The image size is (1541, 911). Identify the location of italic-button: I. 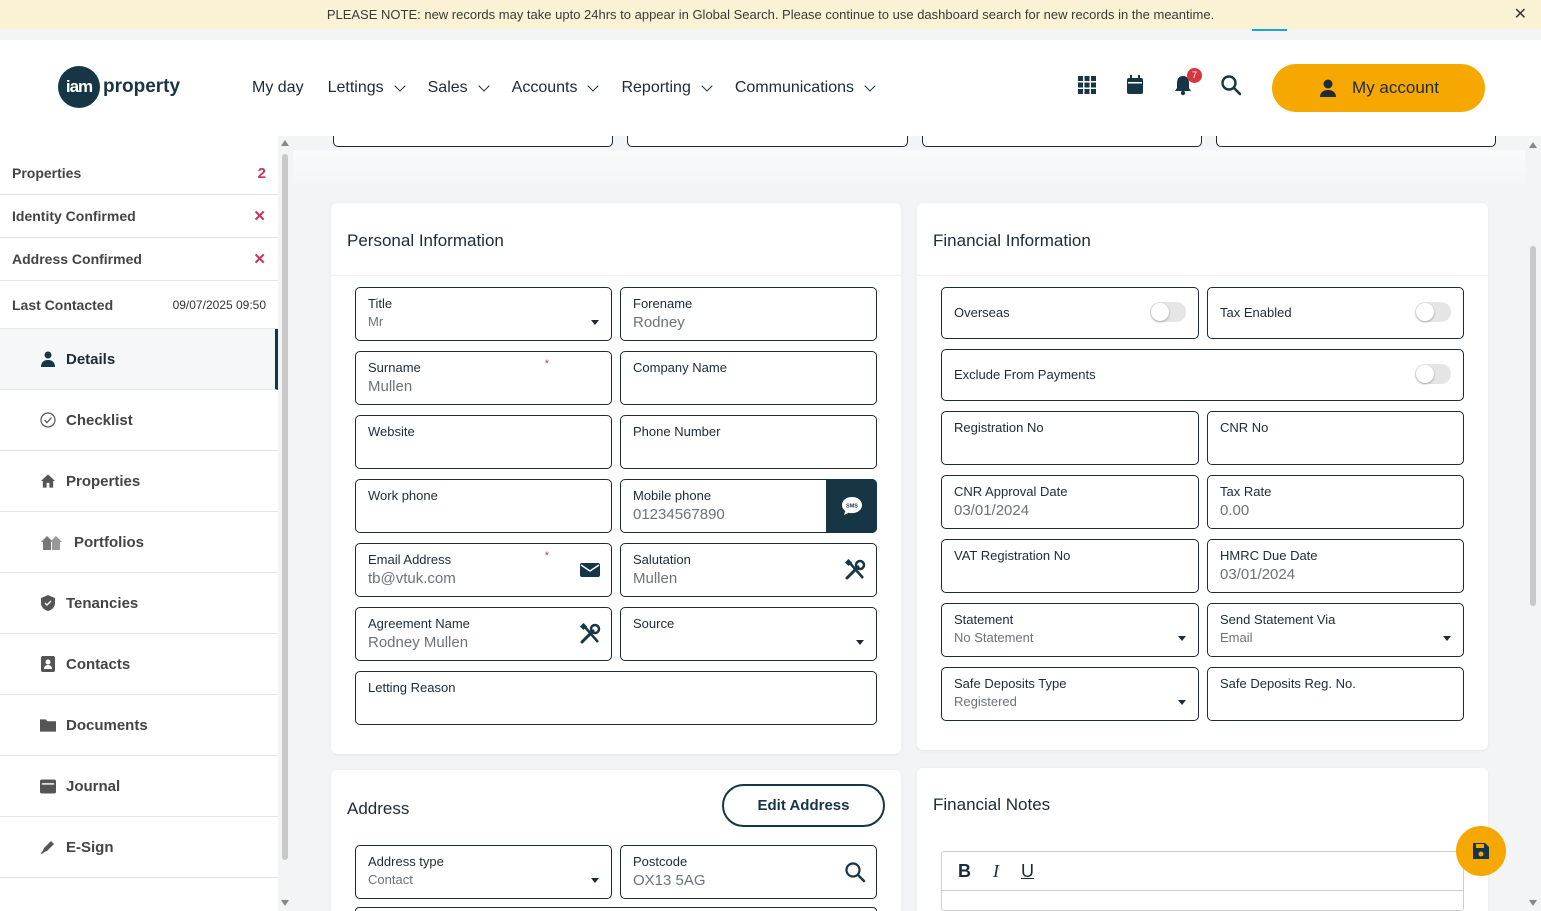
(996, 871).